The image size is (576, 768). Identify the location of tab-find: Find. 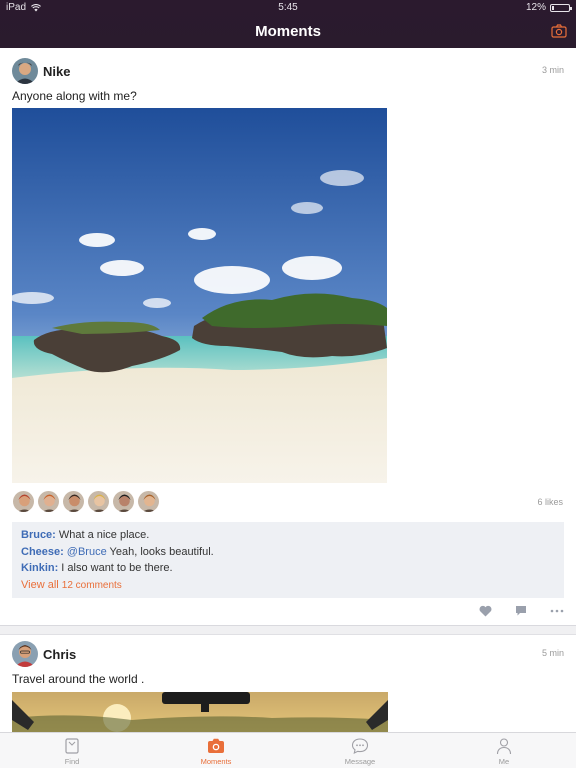
(72, 750).